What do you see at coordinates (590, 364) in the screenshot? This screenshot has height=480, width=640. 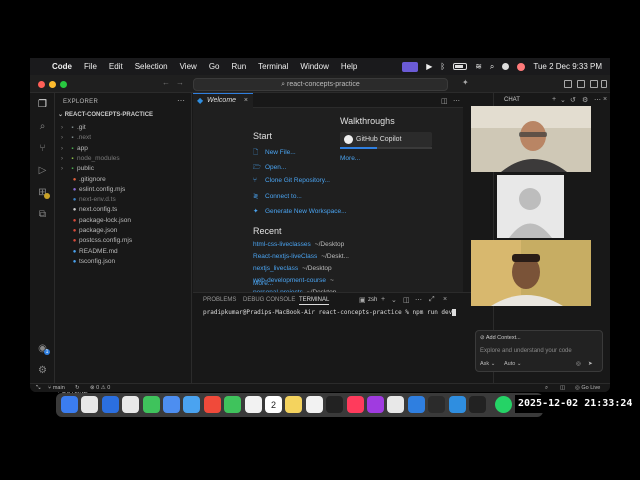 I see `send-icon: ➤` at bounding box center [590, 364].